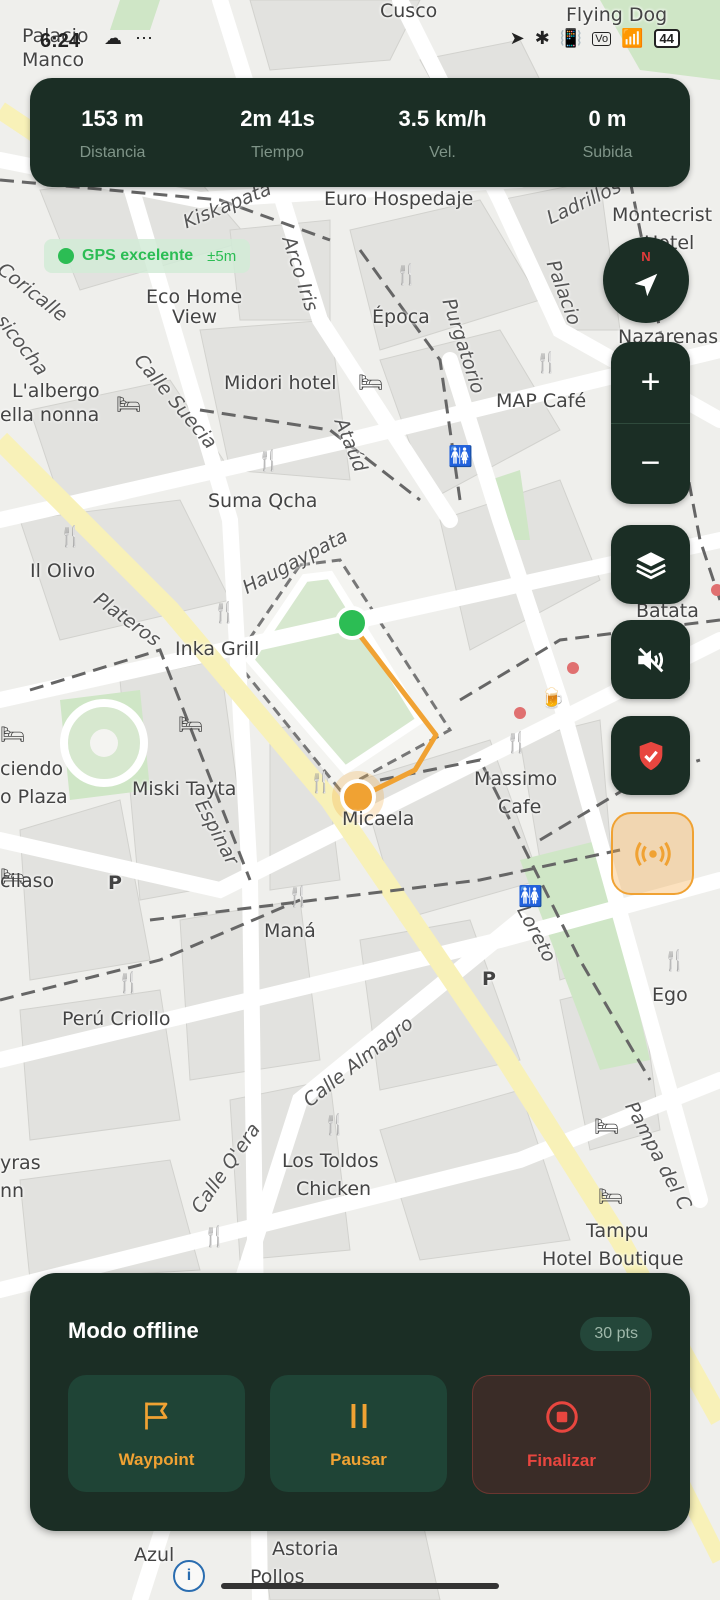 This screenshot has width=720, height=1600. Describe the element at coordinates (650, 382) in the screenshot. I see `zoom-in-button: +` at that location.